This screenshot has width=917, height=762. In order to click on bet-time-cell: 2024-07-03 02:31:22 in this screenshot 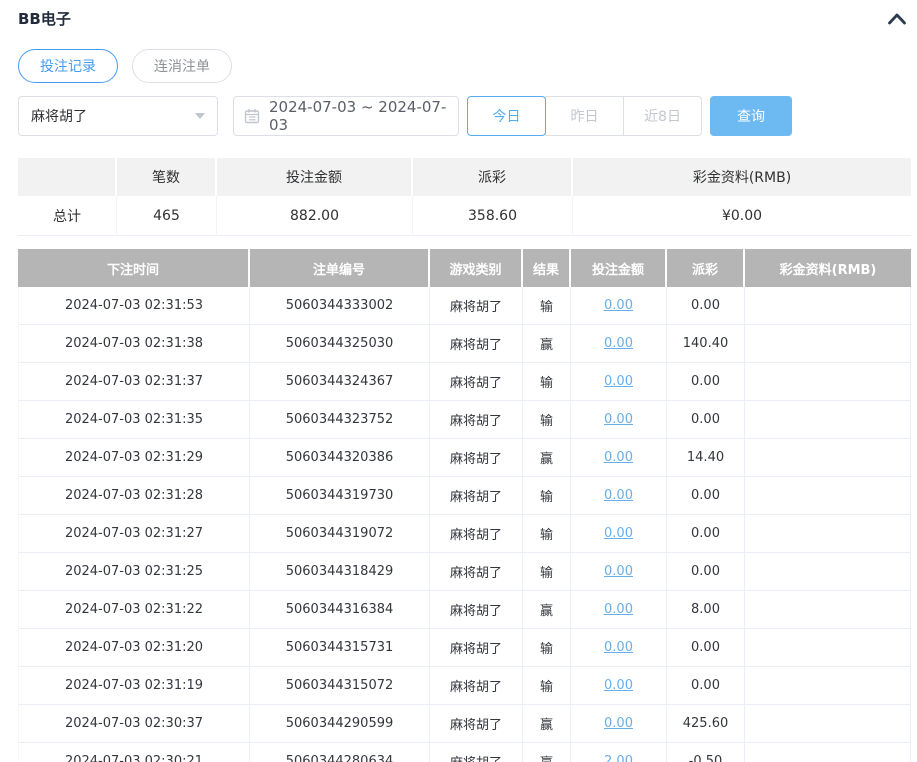, I will do `click(134, 610)`.